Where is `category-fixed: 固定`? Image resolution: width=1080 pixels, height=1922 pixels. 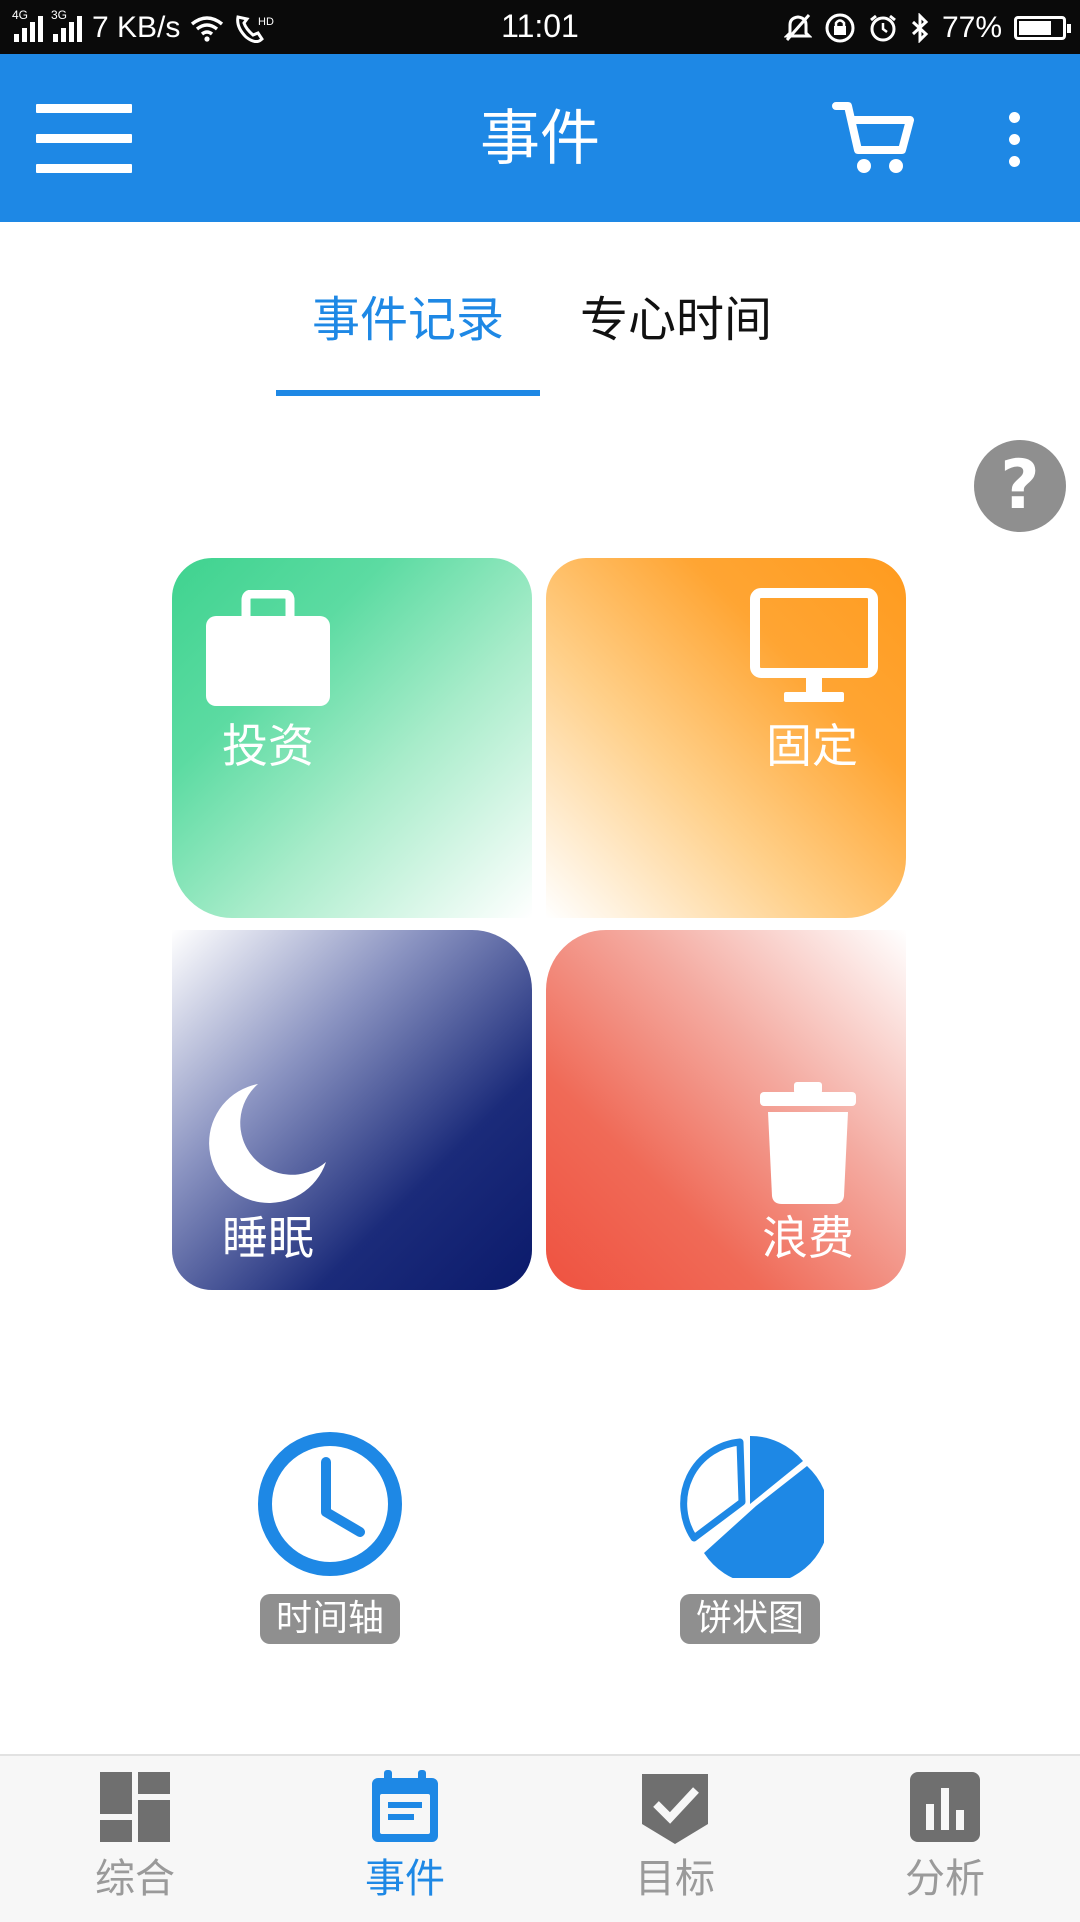 category-fixed: 固定 is located at coordinates (726, 738).